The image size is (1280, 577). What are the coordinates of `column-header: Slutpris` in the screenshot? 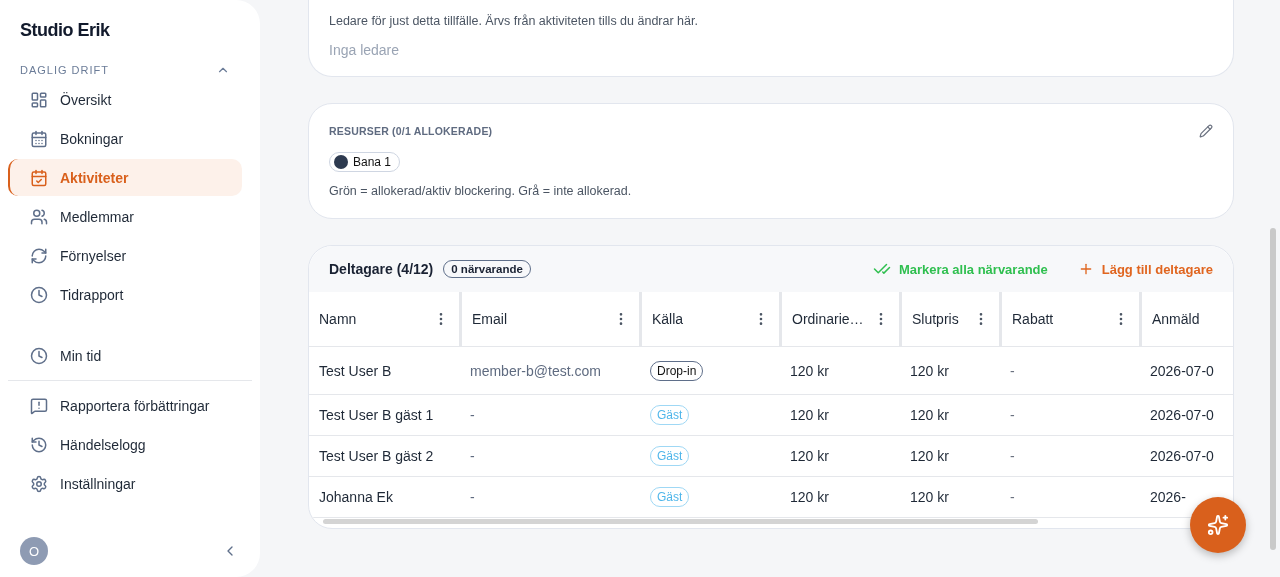 It's located at (949, 319).